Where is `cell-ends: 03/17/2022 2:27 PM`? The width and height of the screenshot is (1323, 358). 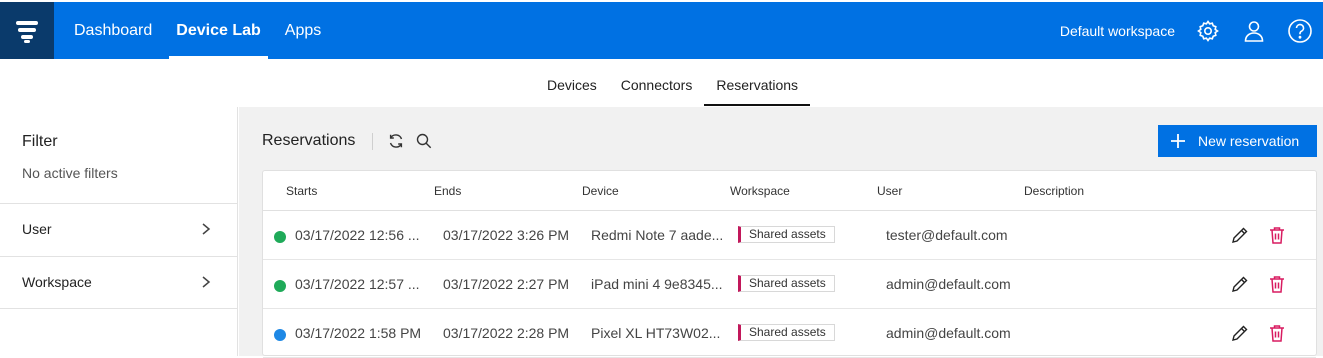 cell-ends: 03/17/2022 2:27 PM is located at coordinates (506, 284).